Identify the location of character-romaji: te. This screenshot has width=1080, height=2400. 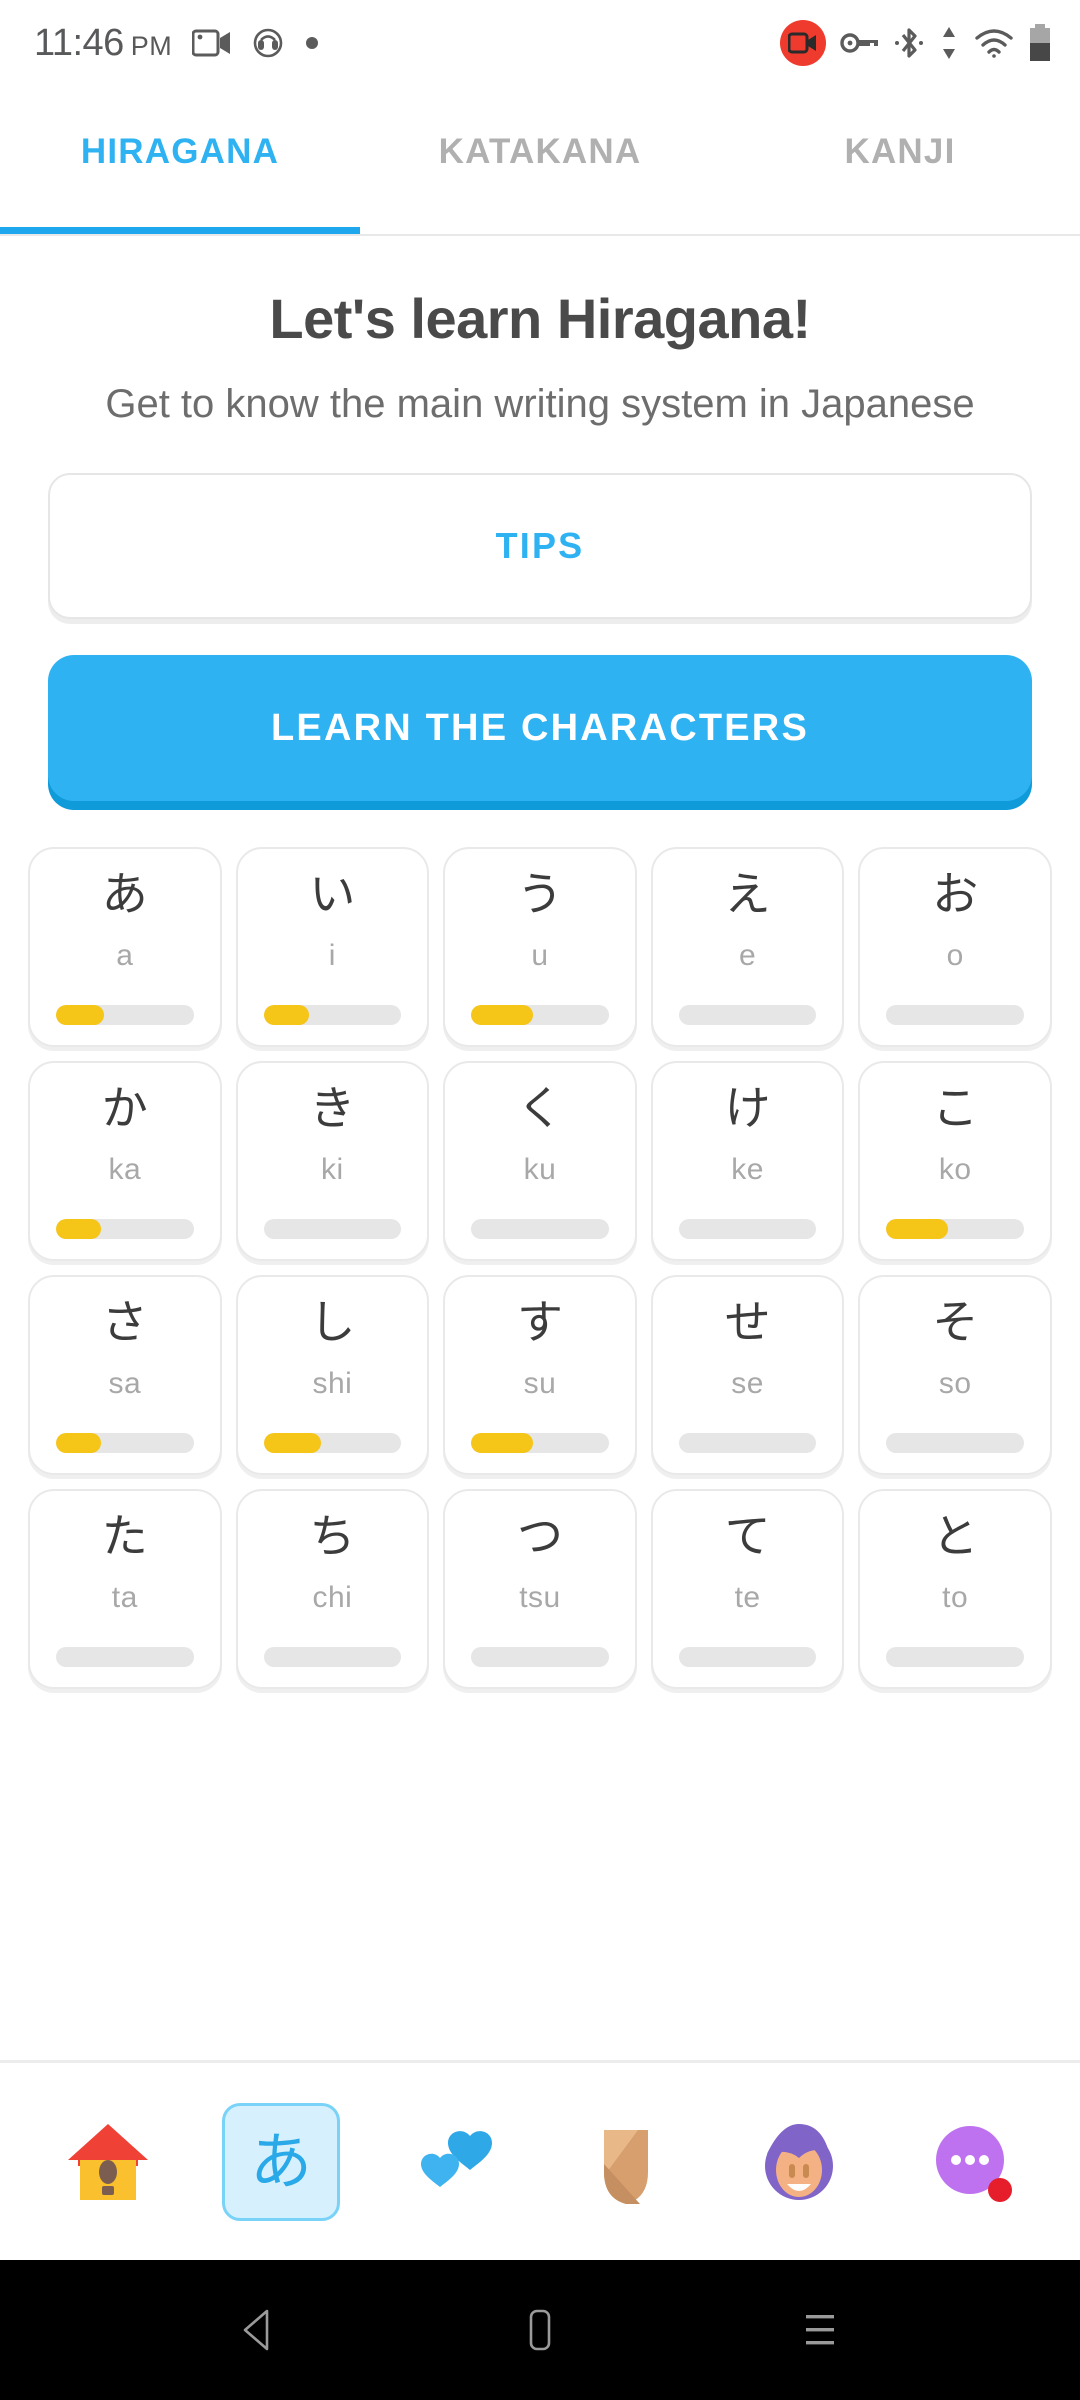
(747, 1598).